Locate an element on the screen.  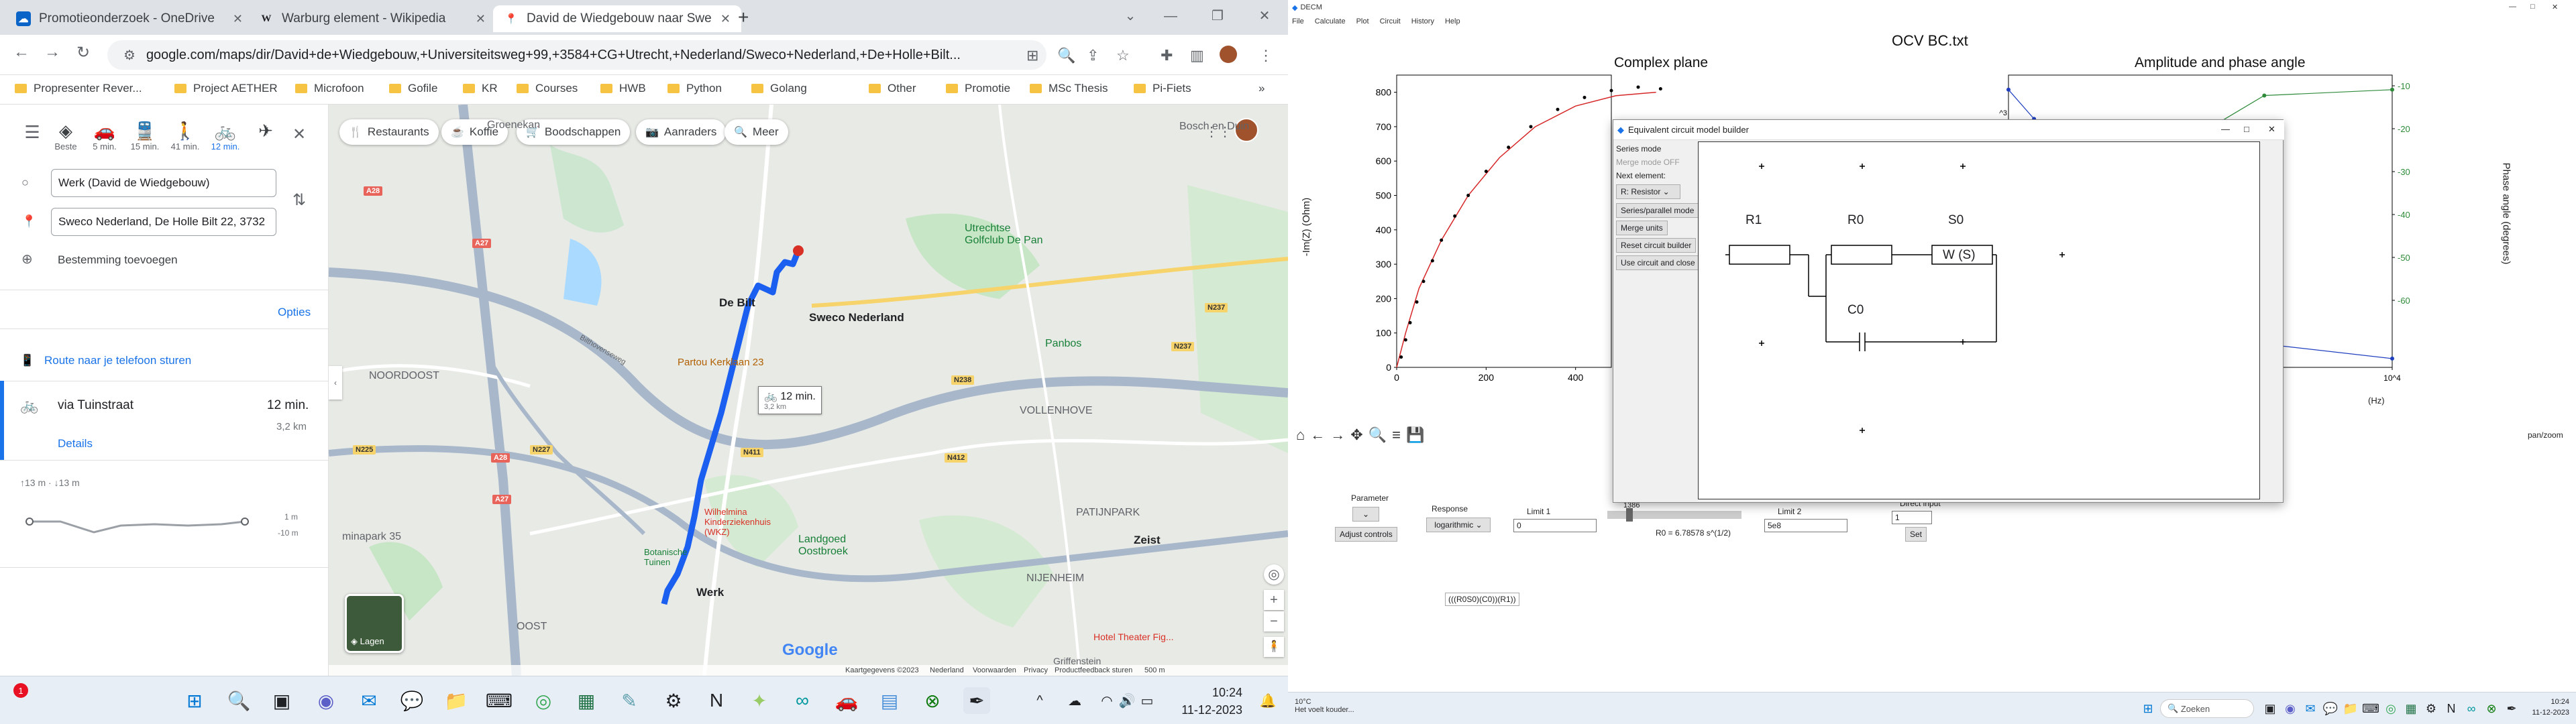
add-destination-link: Bestemming toevoegen is located at coordinates (118, 260).